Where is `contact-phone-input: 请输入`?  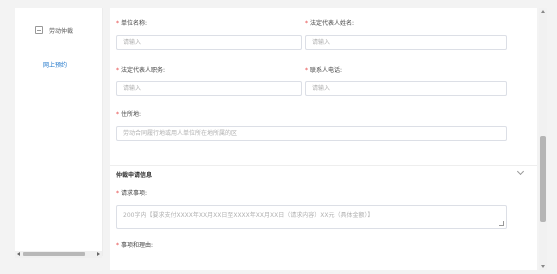 contact-phone-input: 请输入 is located at coordinates (406, 88).